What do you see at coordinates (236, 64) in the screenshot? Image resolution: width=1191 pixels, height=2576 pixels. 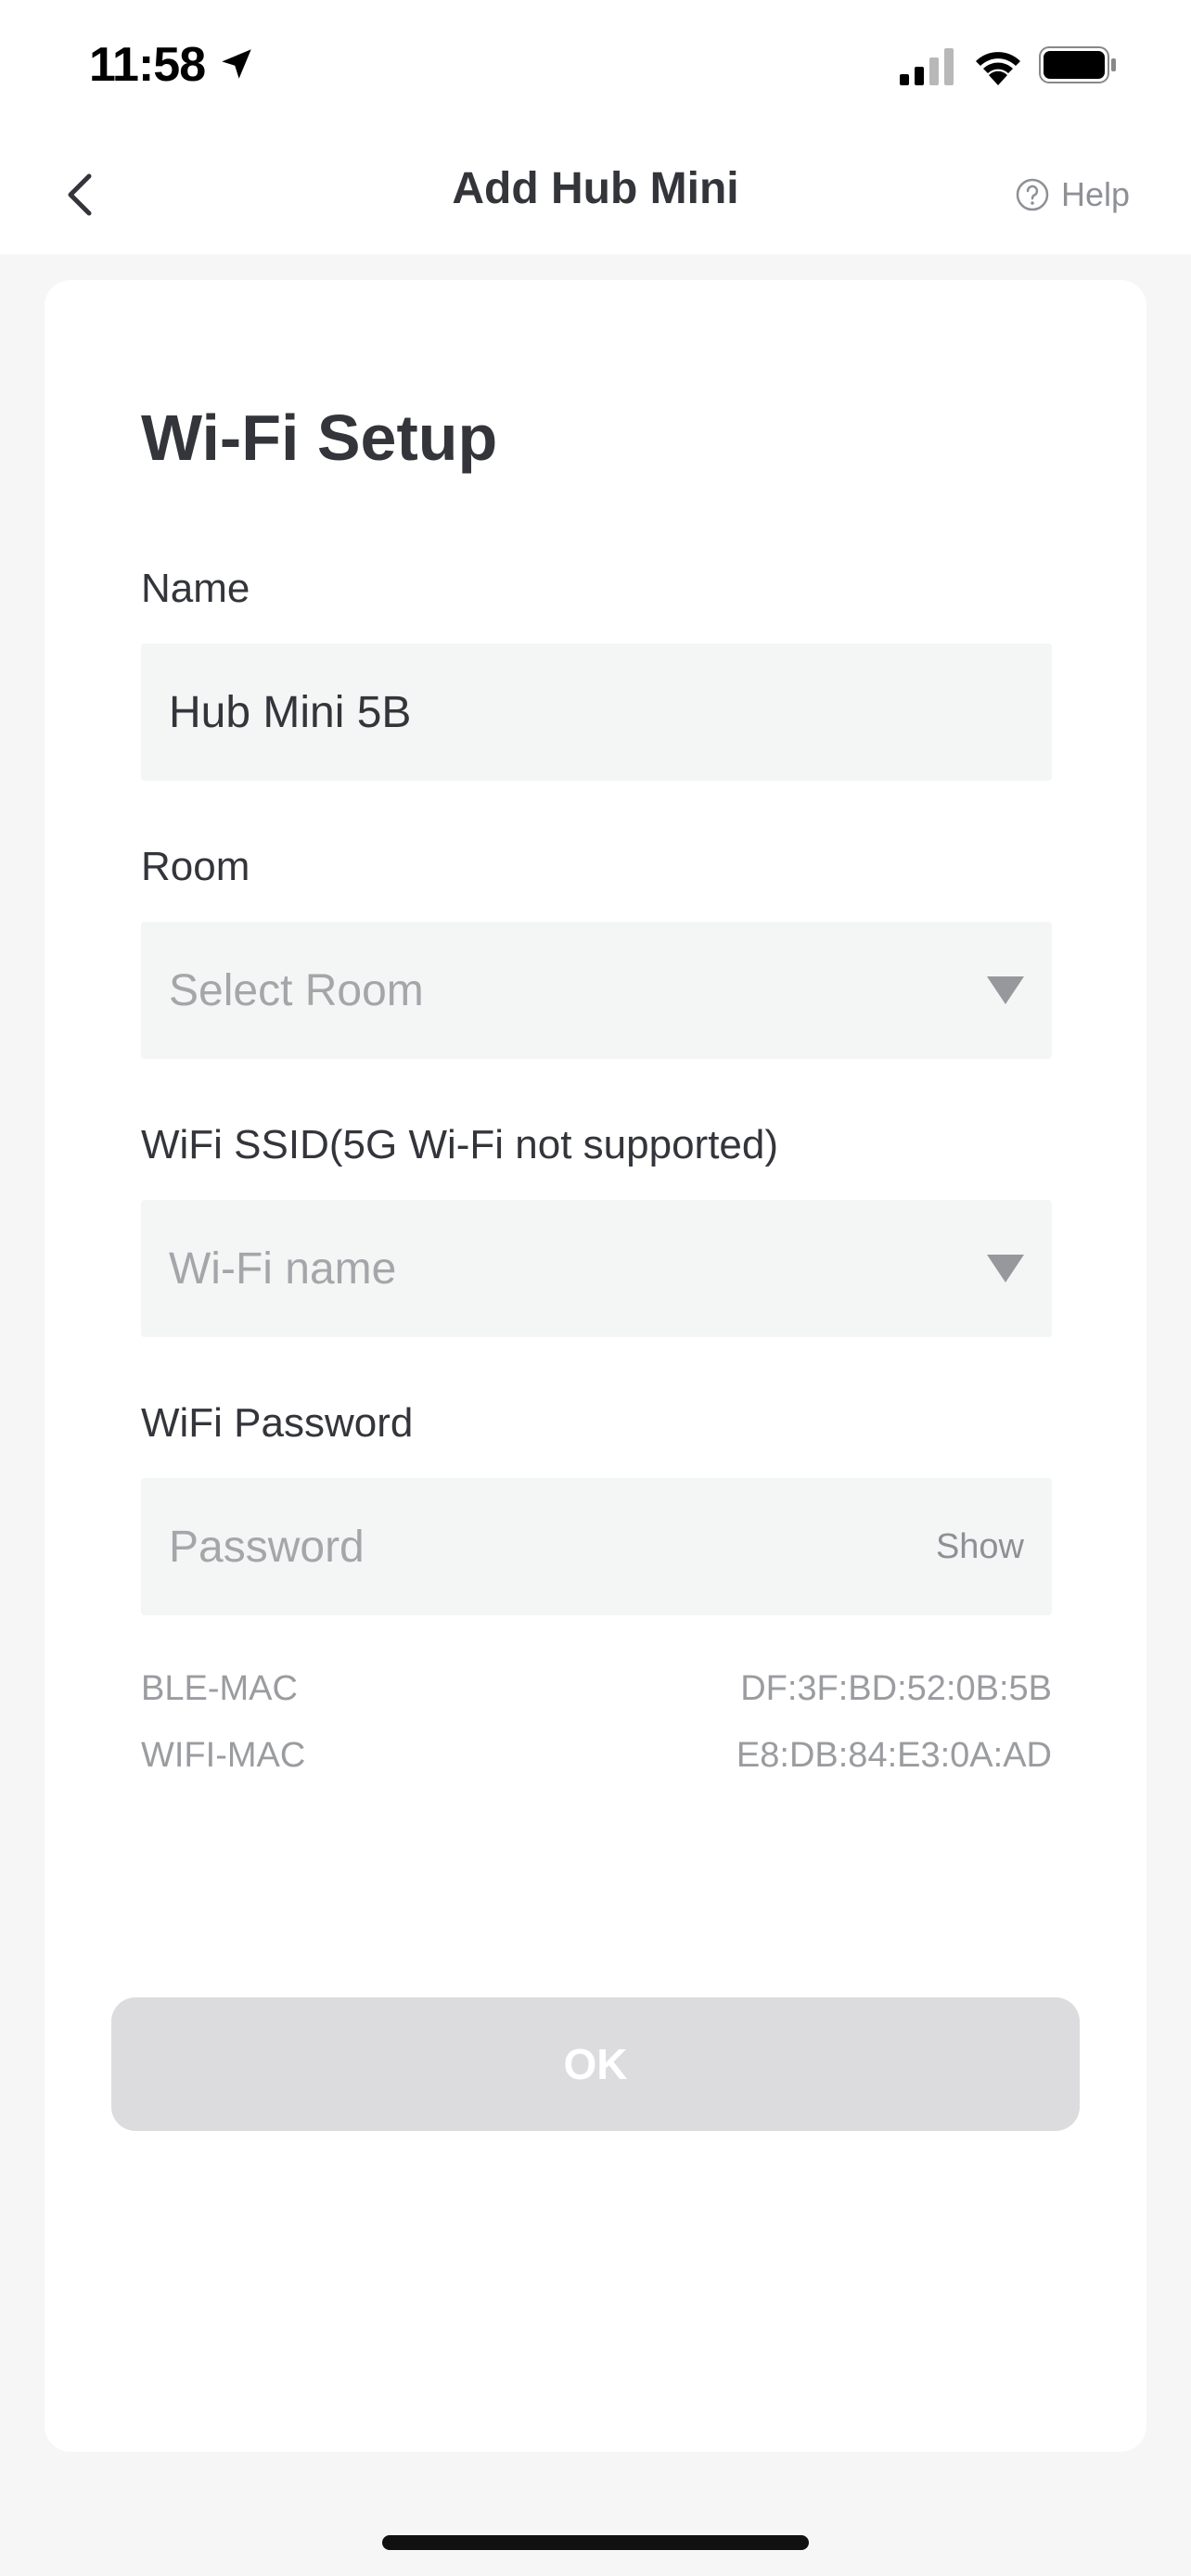 I see `location-arrow-icon` at bounding box center [236, 64].